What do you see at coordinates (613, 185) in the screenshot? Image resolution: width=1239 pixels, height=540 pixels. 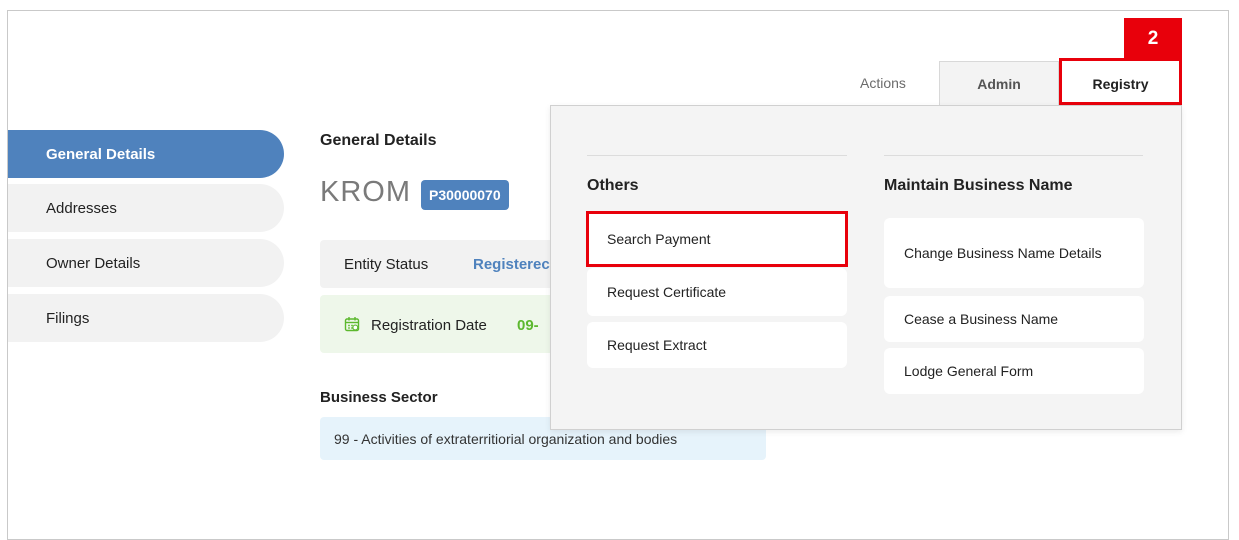 I see `others-heading: Others` at bounding box center [613, 185].